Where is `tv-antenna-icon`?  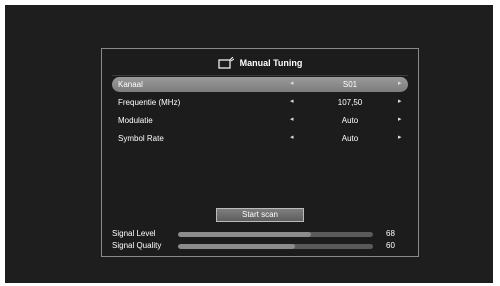
tv-antenna-icon is located at coordinates (225, 63).